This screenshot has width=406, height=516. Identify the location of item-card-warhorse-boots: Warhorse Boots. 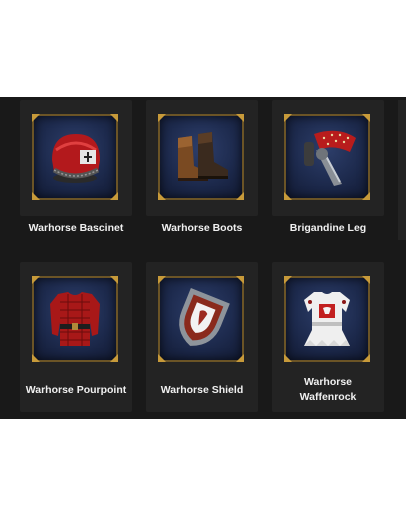
(202, 167).